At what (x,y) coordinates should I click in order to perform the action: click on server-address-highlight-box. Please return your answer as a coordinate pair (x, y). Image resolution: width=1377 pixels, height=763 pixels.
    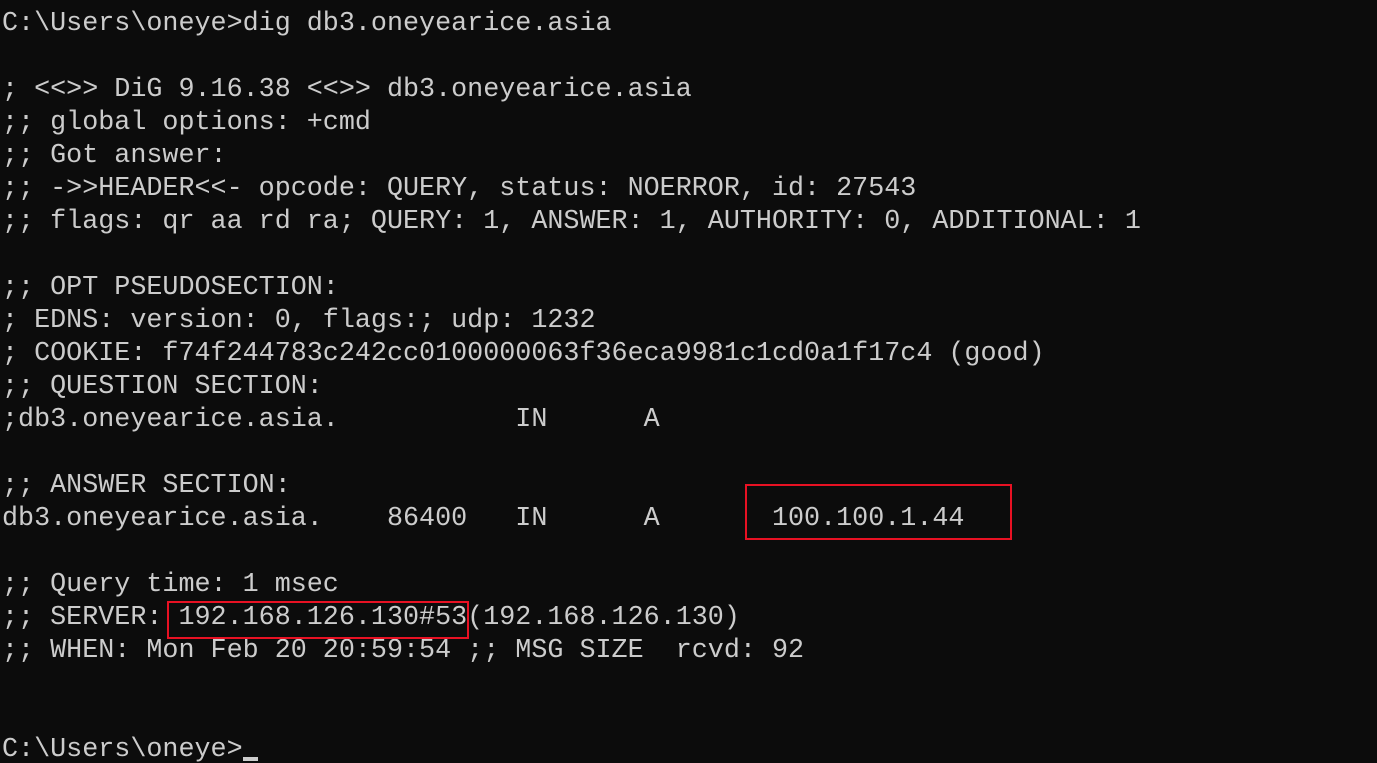
    Looking at the image, I should click on (318, 620).